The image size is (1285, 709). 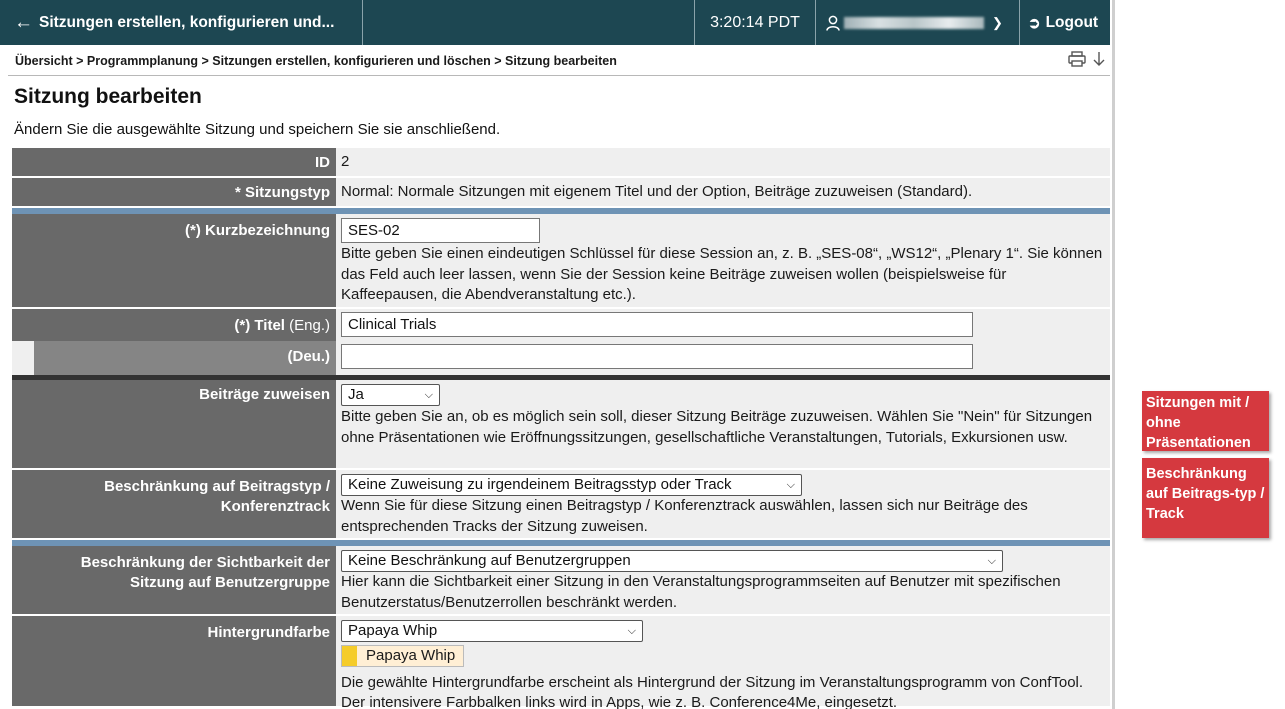 I want to click on chevron-down-icon: ❯, so click(x=997, y=22).